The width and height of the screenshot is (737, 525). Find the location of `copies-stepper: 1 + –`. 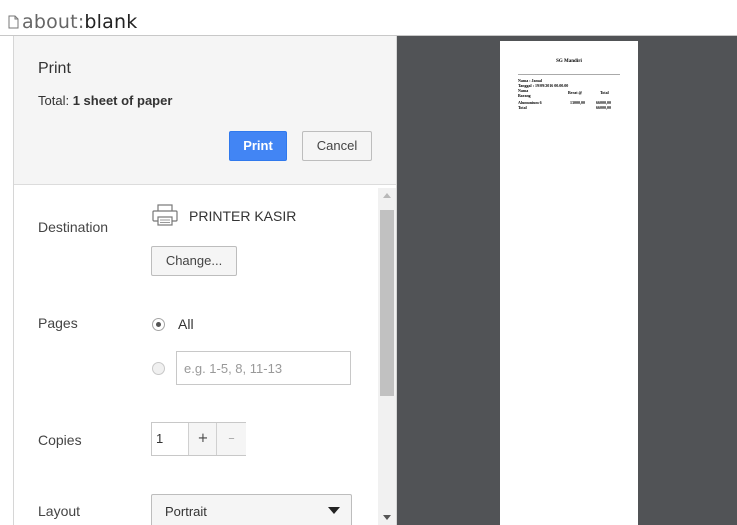

copies-stepper: 1 + – is located at coordinates (198, 439).